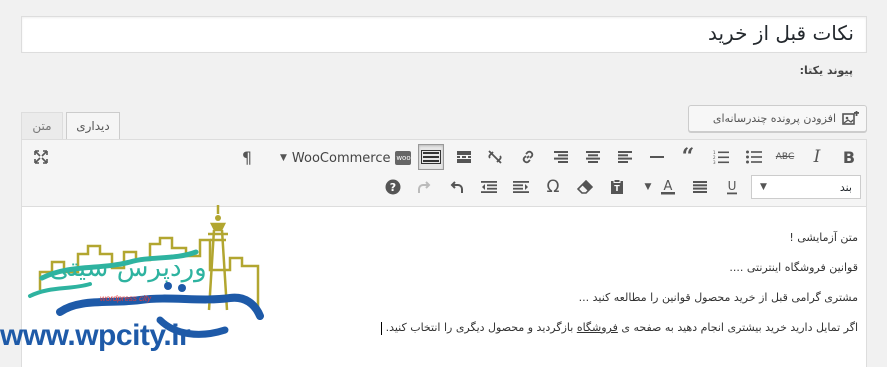  What do you see at coordinates (774, 118) in the screenshot?
I see `add-media-label: افزودن پرونده چندرسانه‌ای` at bounding box center [774, 118].